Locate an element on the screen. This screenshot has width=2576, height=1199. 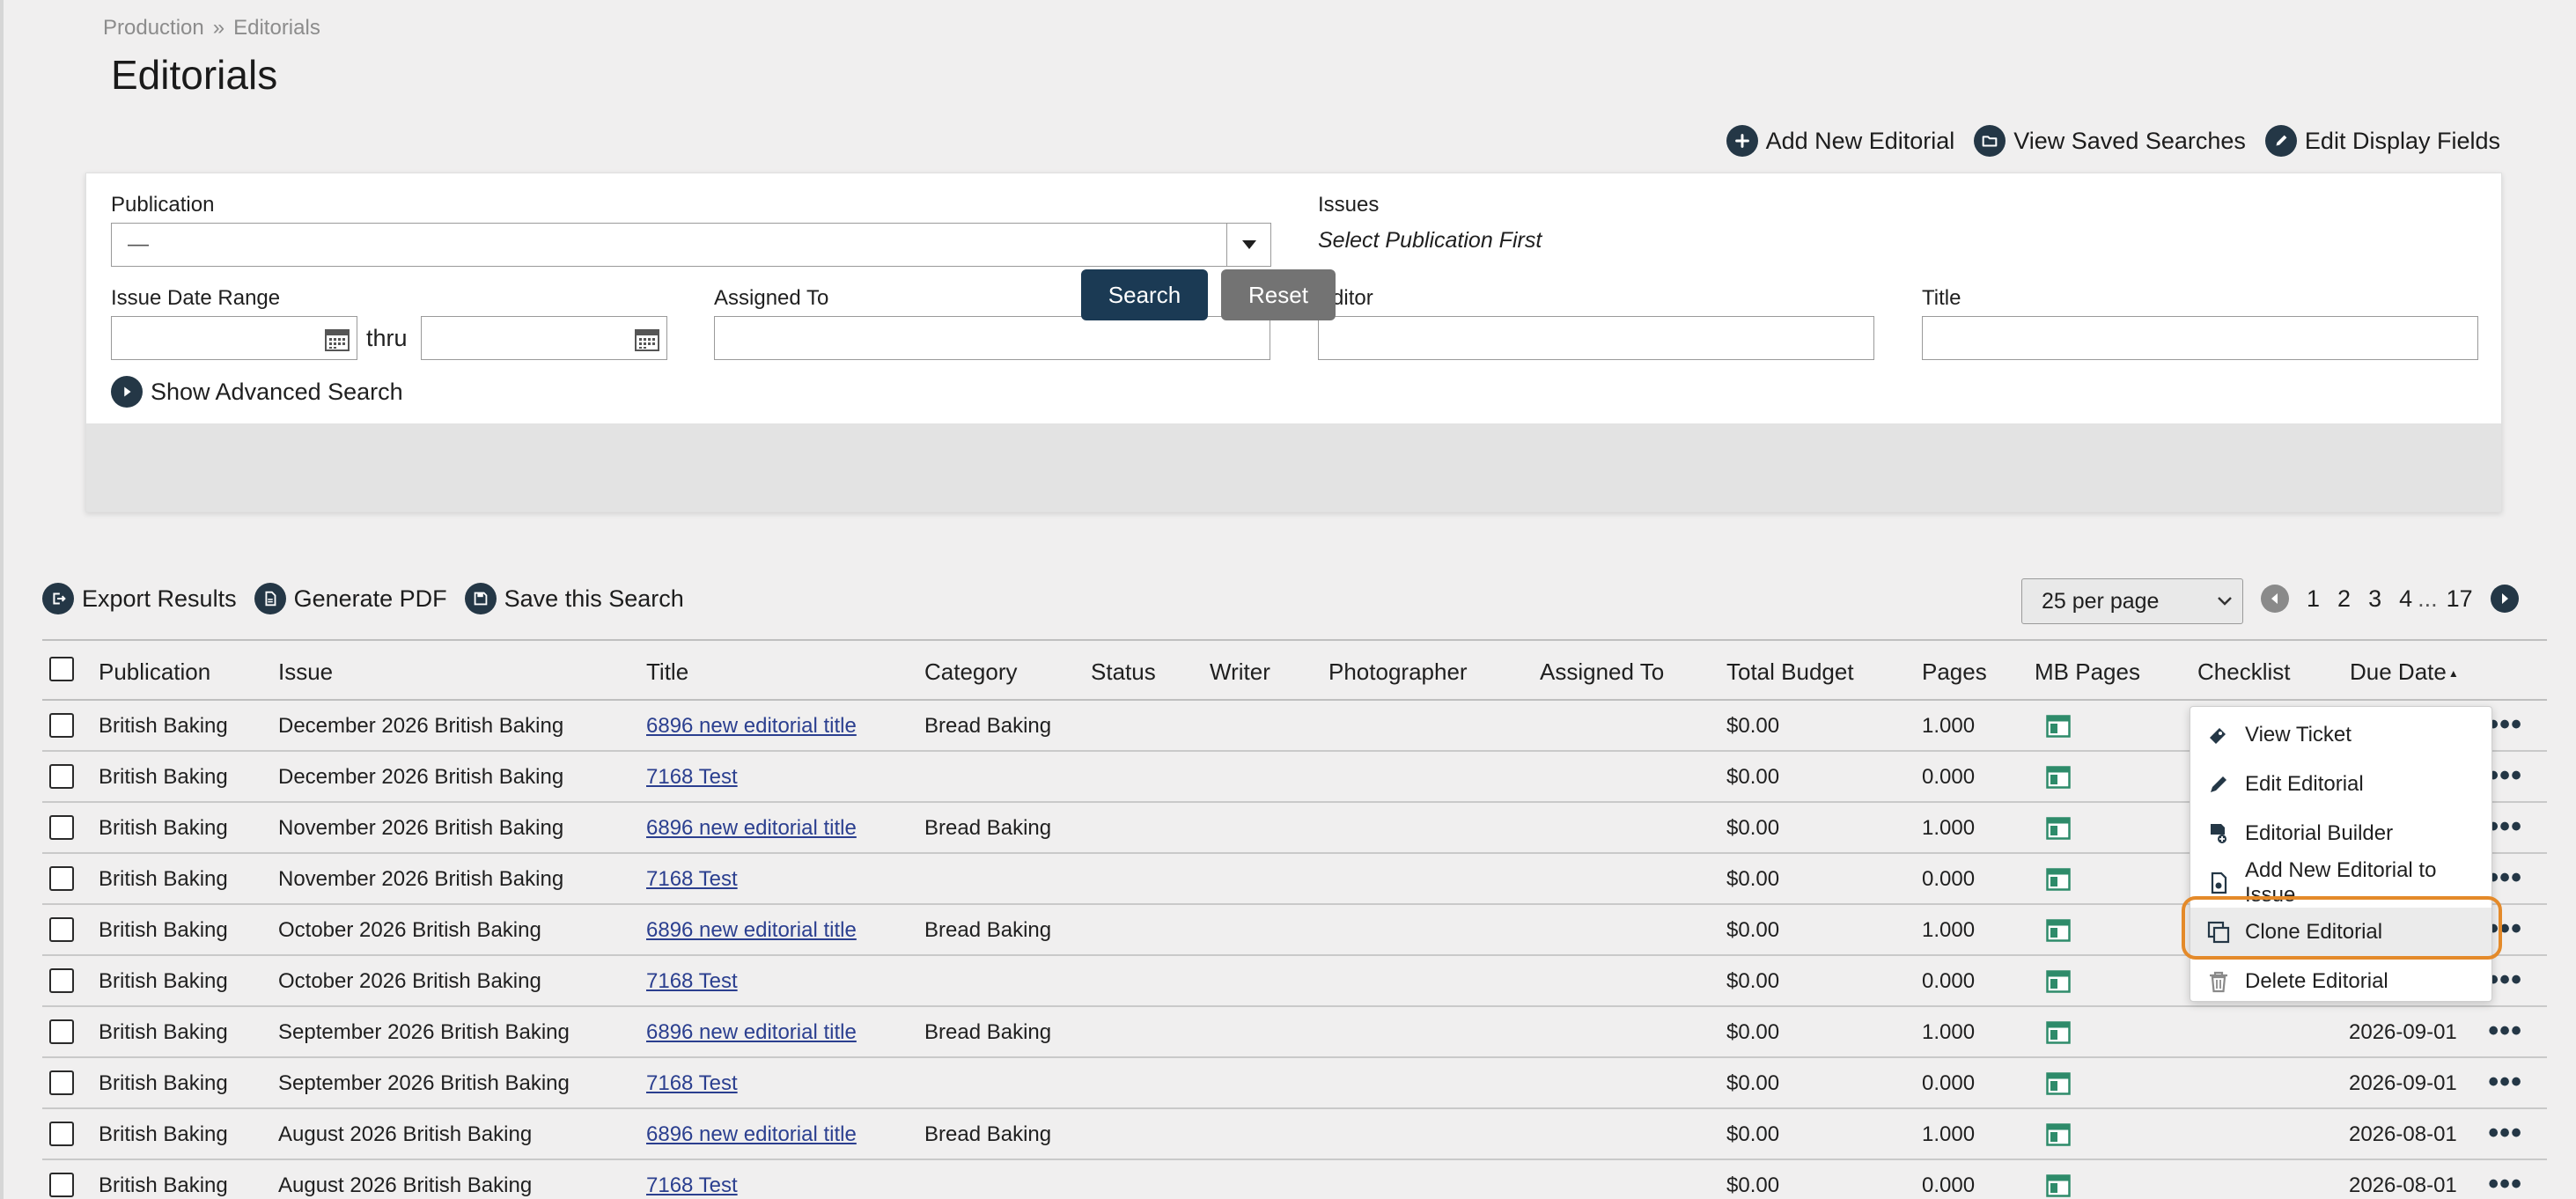
page-1-link: 1 is located at coordinates (2314, 599).